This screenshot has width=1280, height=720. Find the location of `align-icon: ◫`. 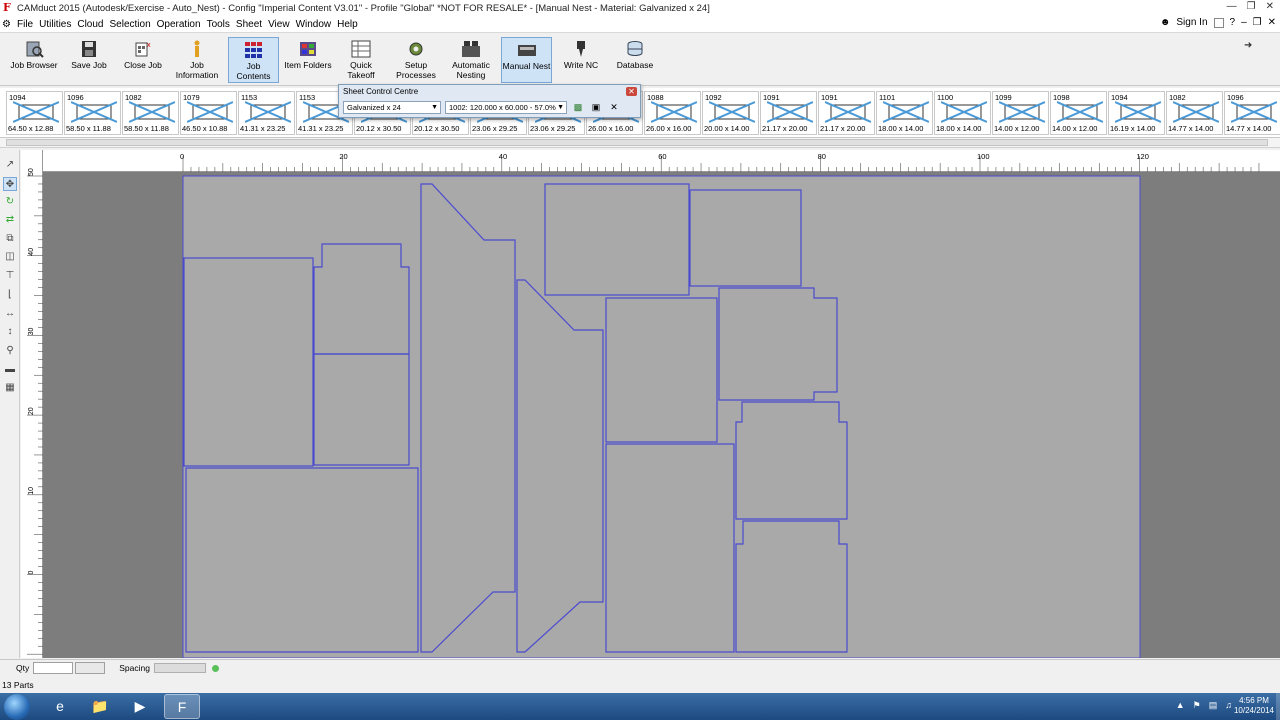

align-icon: ◫ is located at coordinates (10, 257).